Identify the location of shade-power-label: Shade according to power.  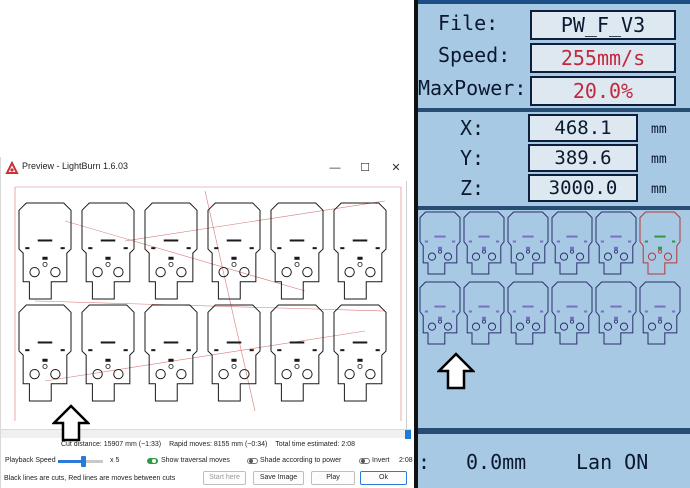
(301, 460).